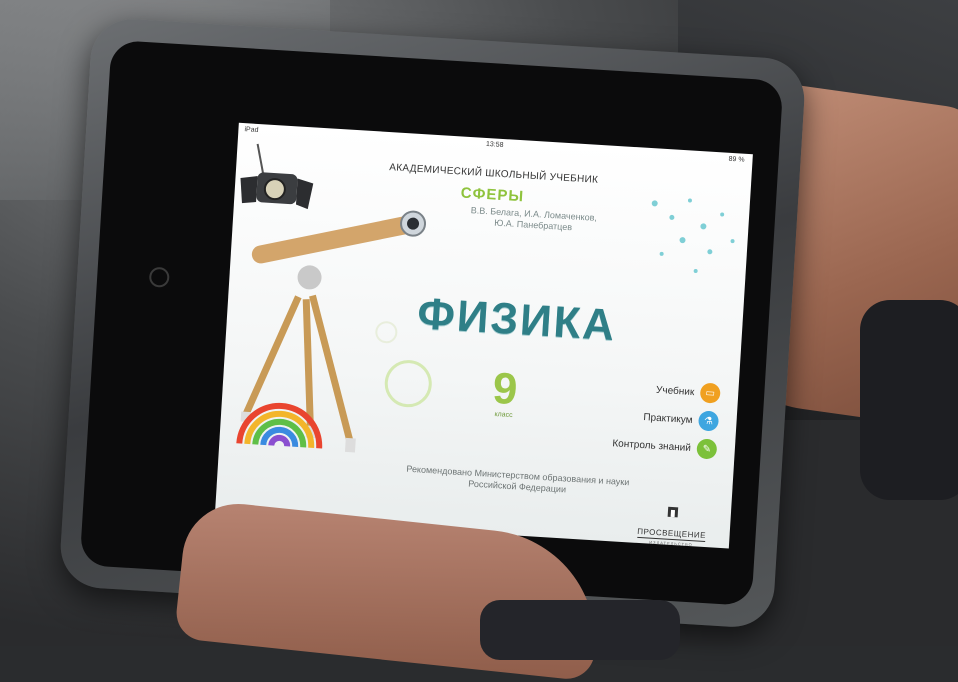 This screenshot has width=958, height=682. I want to click on menu-item-label: Практикум, so click(668, 418).